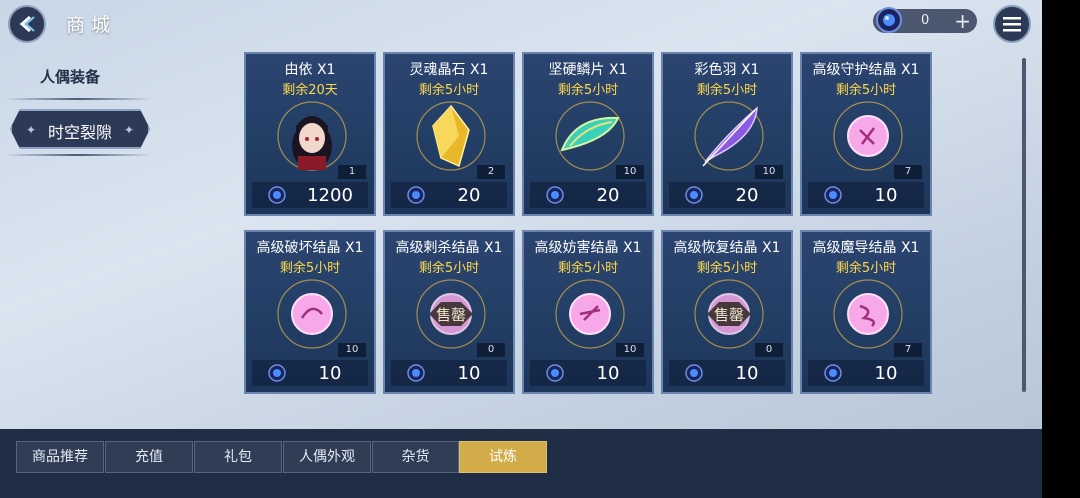  I want to click on back-arrow-icon, so click(27, 24).